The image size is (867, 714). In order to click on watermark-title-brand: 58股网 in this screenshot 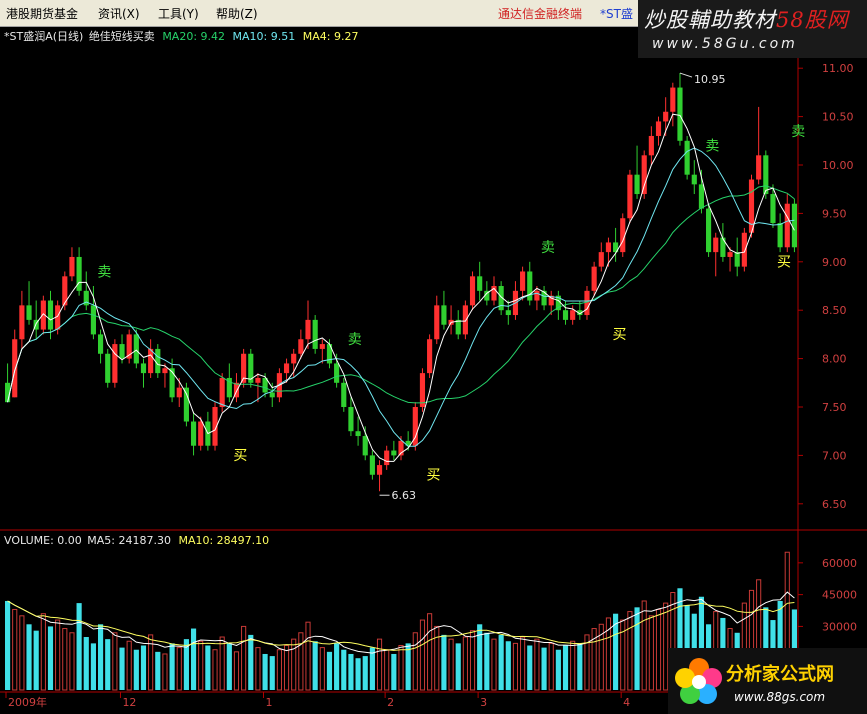, I will do `click(812, 20)`.